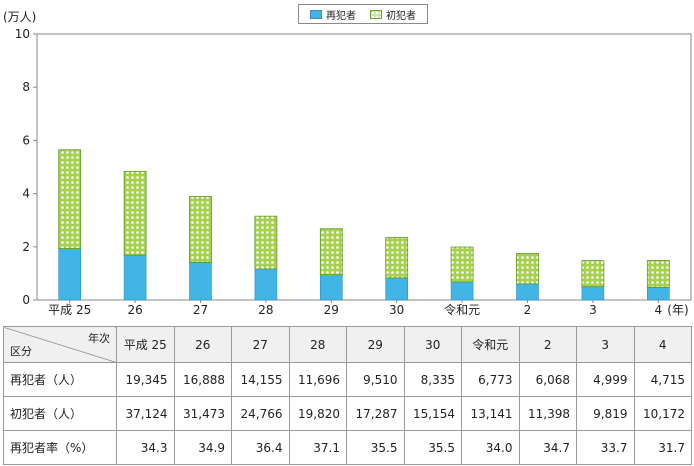 The height and width of the screenshot is (466, 694). I want to click on y-tick-label: 6, so click(26, 140).